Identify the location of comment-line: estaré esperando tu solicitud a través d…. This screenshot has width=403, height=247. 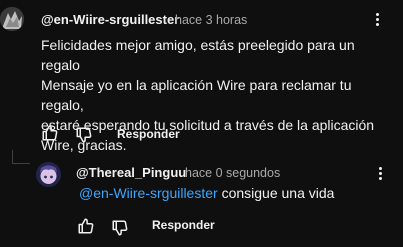
(208, 125).